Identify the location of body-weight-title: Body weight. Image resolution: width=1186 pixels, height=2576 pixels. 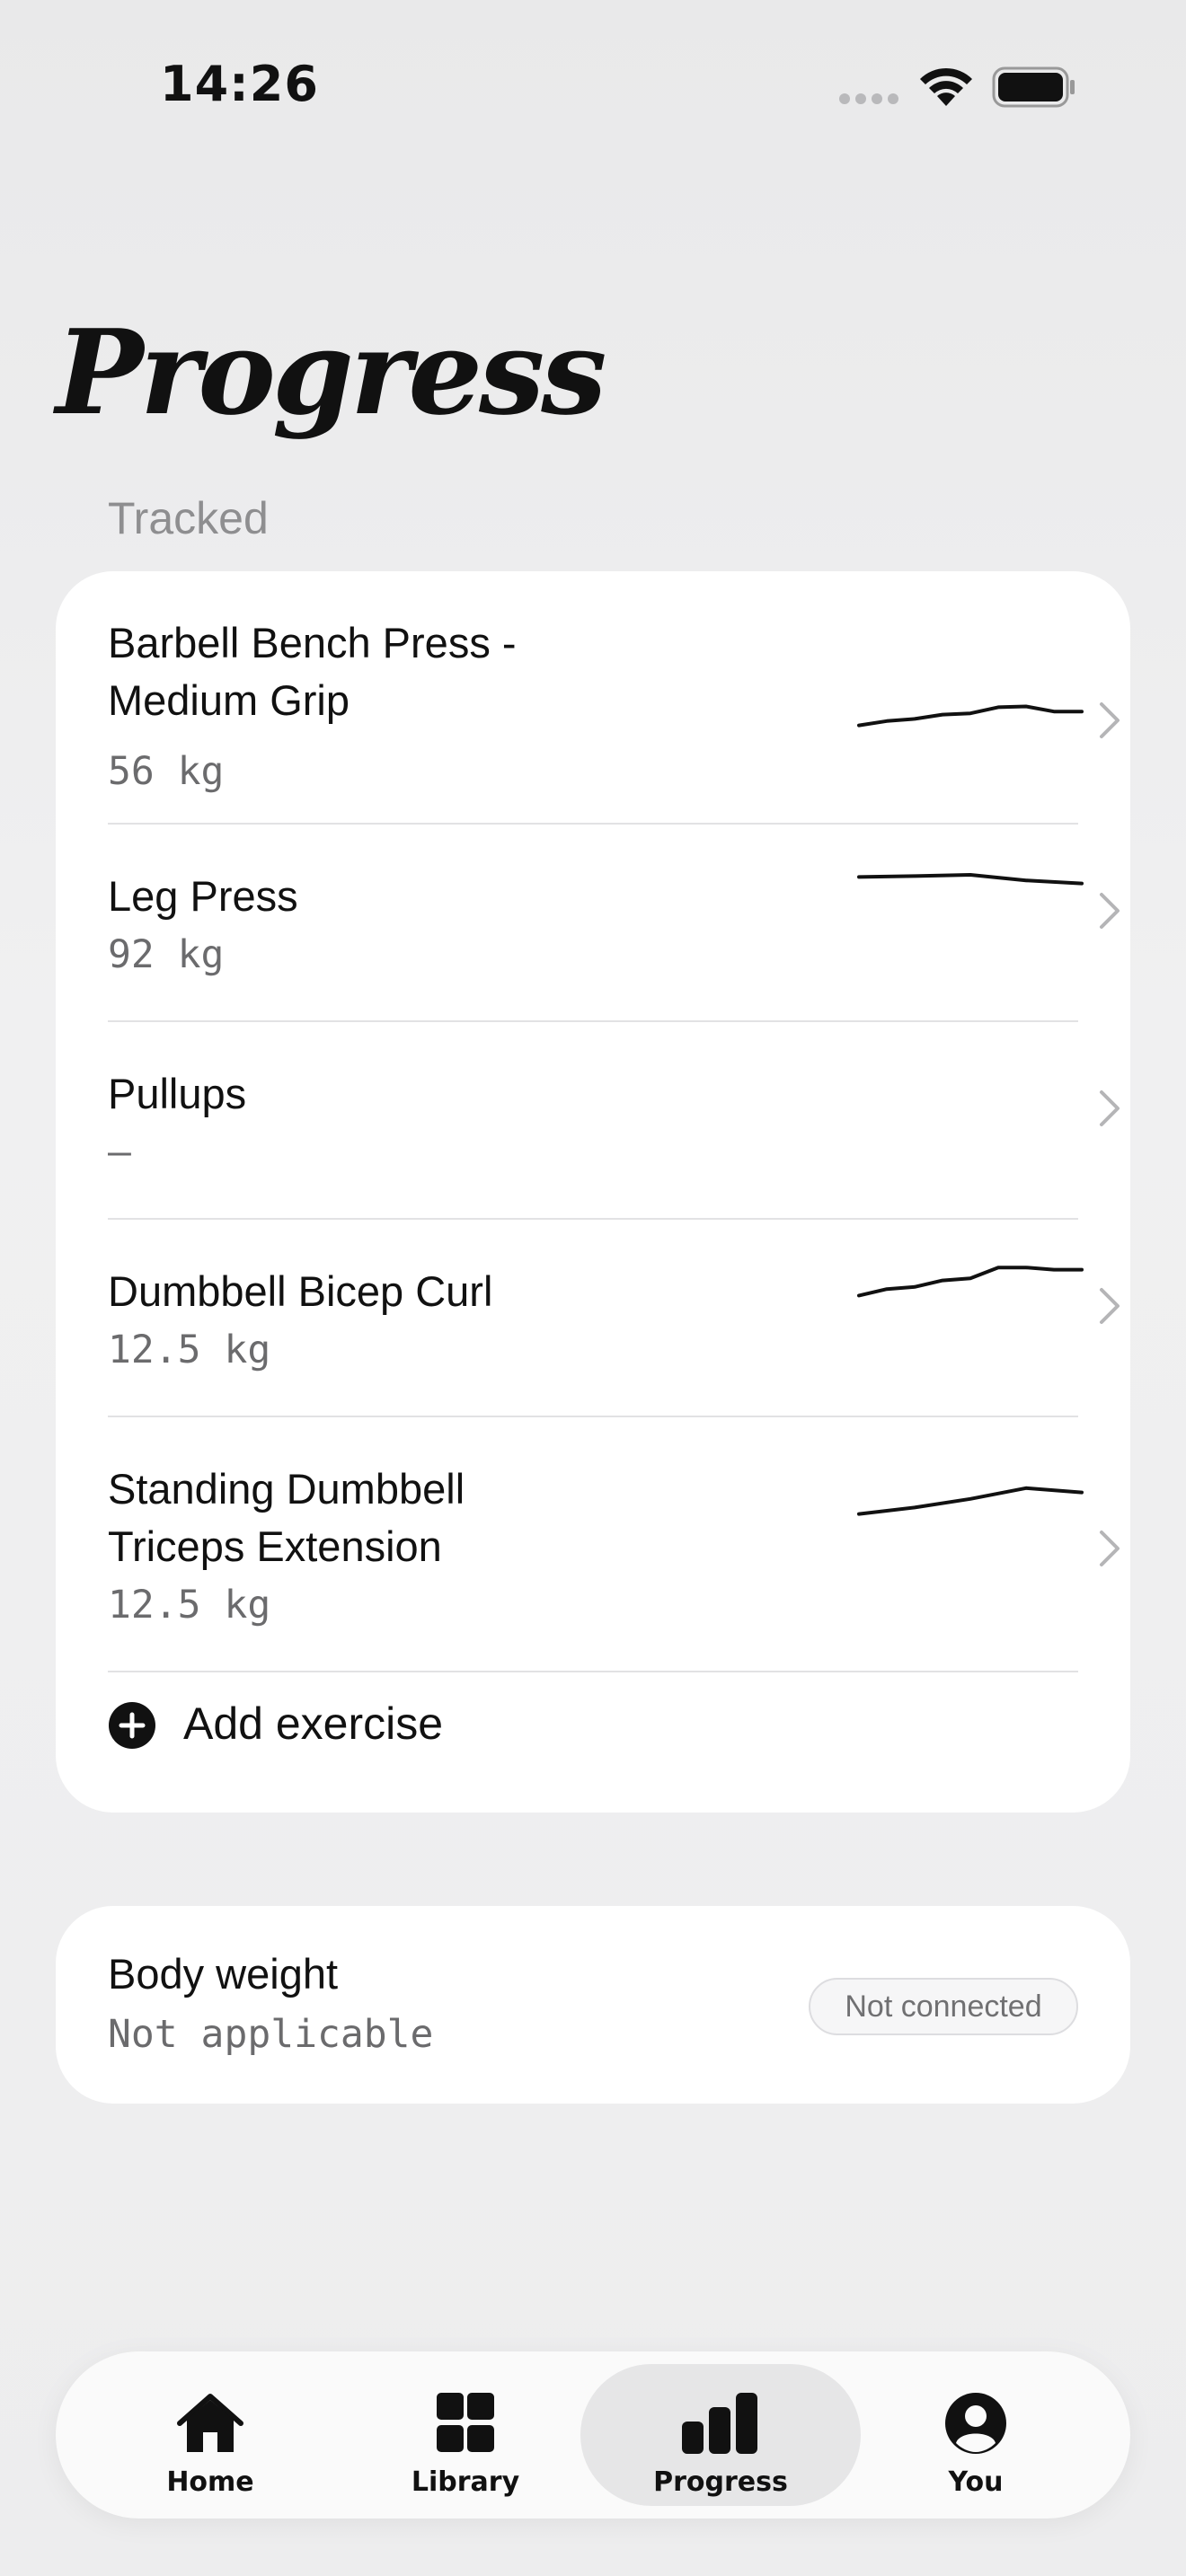
(223, 1974).